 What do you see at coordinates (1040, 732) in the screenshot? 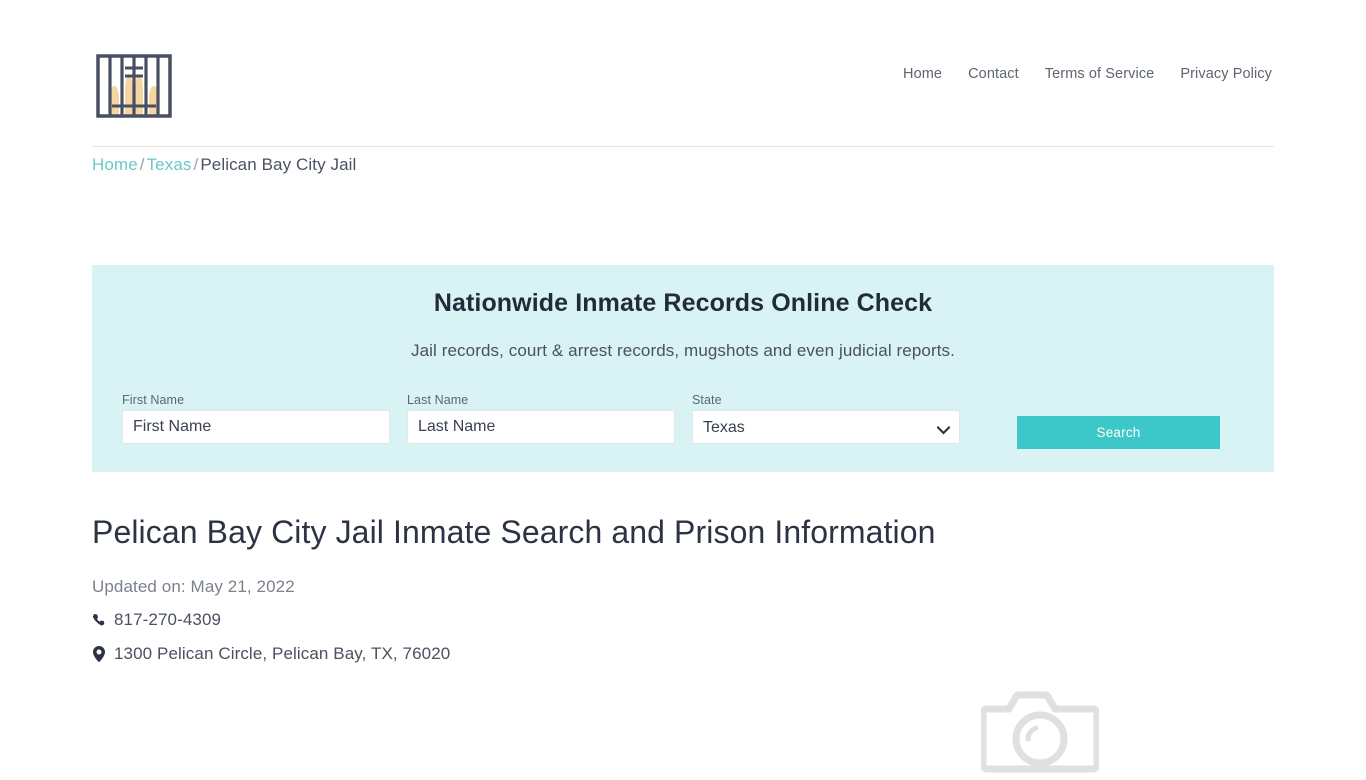
I see `camera-icon` at bounding box center [1040, 732].